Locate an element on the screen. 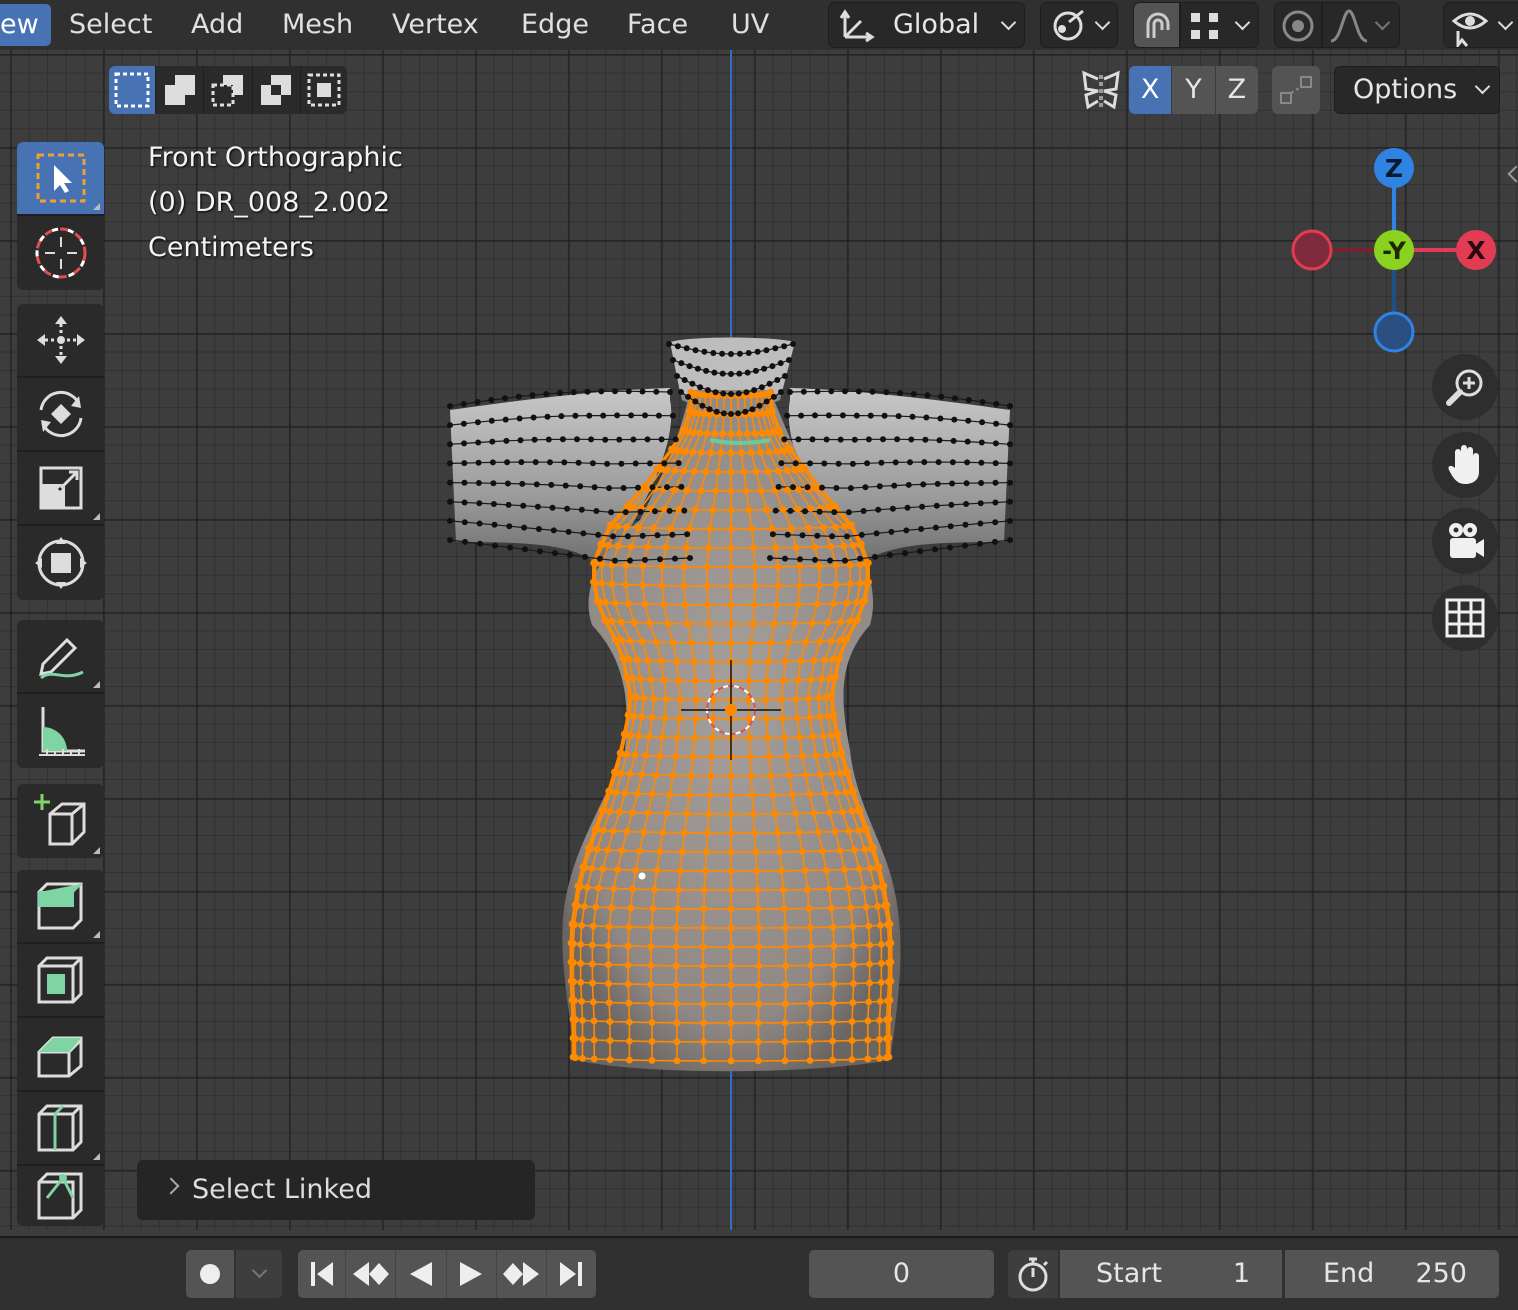 This screenshot has height=1310, width=1518. snap-target-dropdown is located at coordinates (1219, 25).